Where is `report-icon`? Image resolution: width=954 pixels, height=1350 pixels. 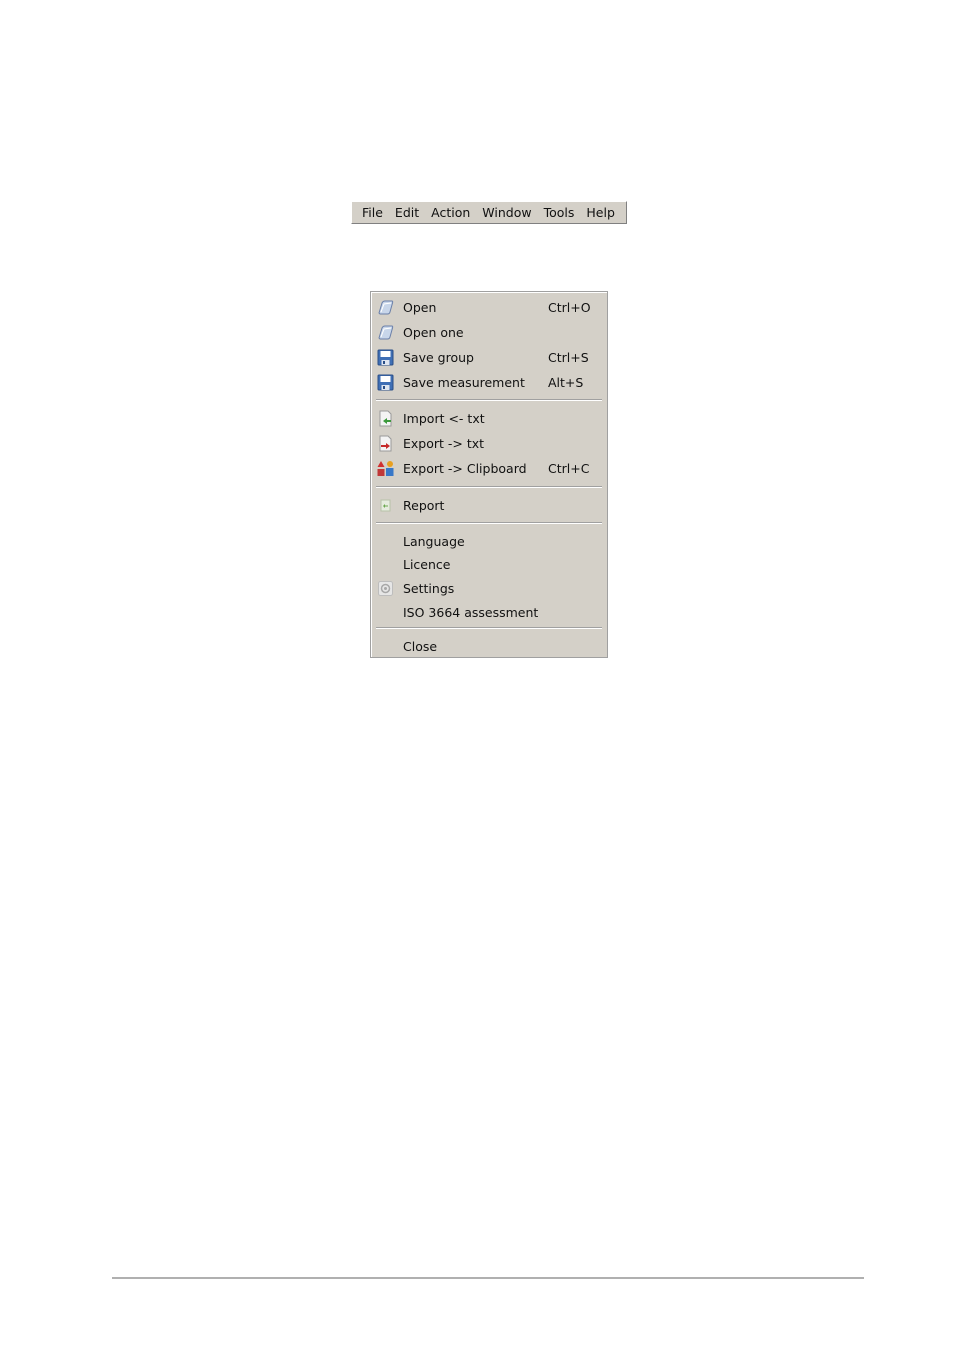
report-icon is located at coordinates (385, 505).